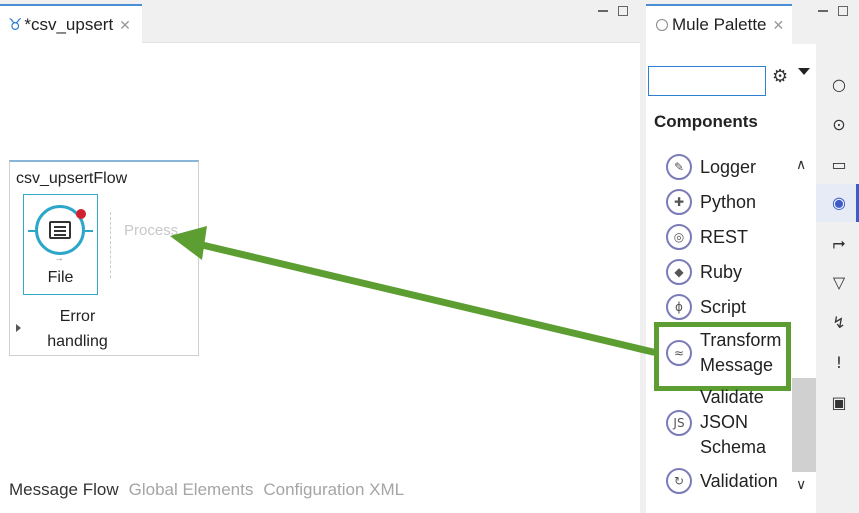 This screenshot has height=513, width=859. I want to click on palette-side-rail: ○ ⊙ ▭ ◉ ⮣ ▽ ↯ ! ▣, so click(837, 278).